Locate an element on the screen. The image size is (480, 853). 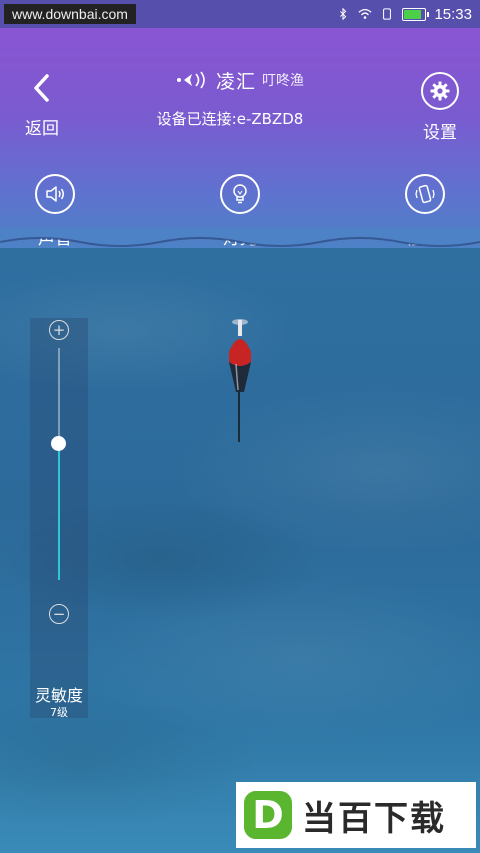
sensitivity-slider-track is located at coordinates (59, 464).